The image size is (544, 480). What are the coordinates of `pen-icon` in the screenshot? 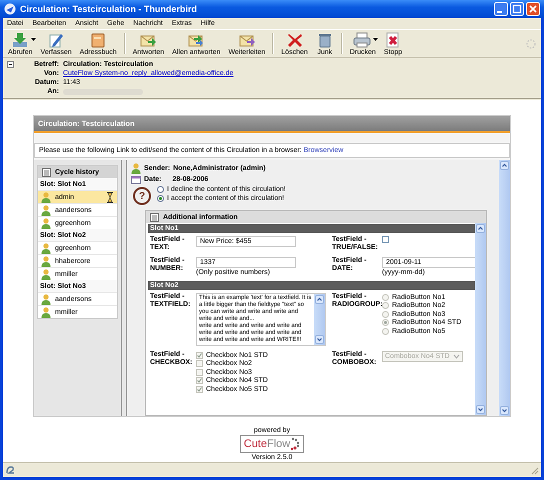 It's located at (56, 40).